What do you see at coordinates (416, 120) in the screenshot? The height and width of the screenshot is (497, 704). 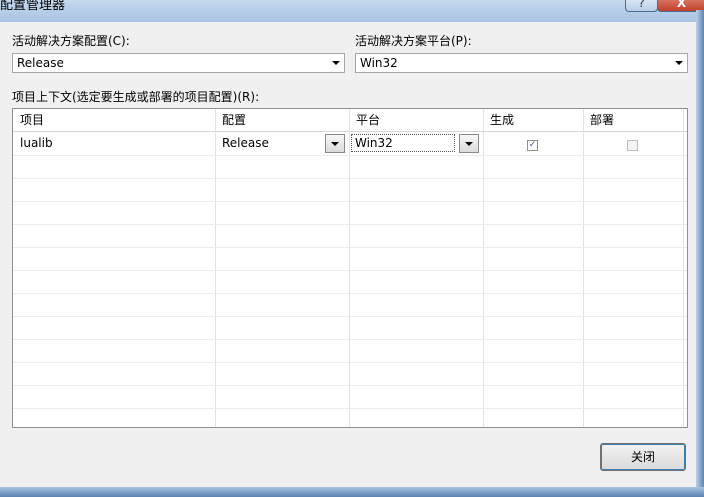 I see `column-header-platform: 平台` at bounding box center [416, 120].